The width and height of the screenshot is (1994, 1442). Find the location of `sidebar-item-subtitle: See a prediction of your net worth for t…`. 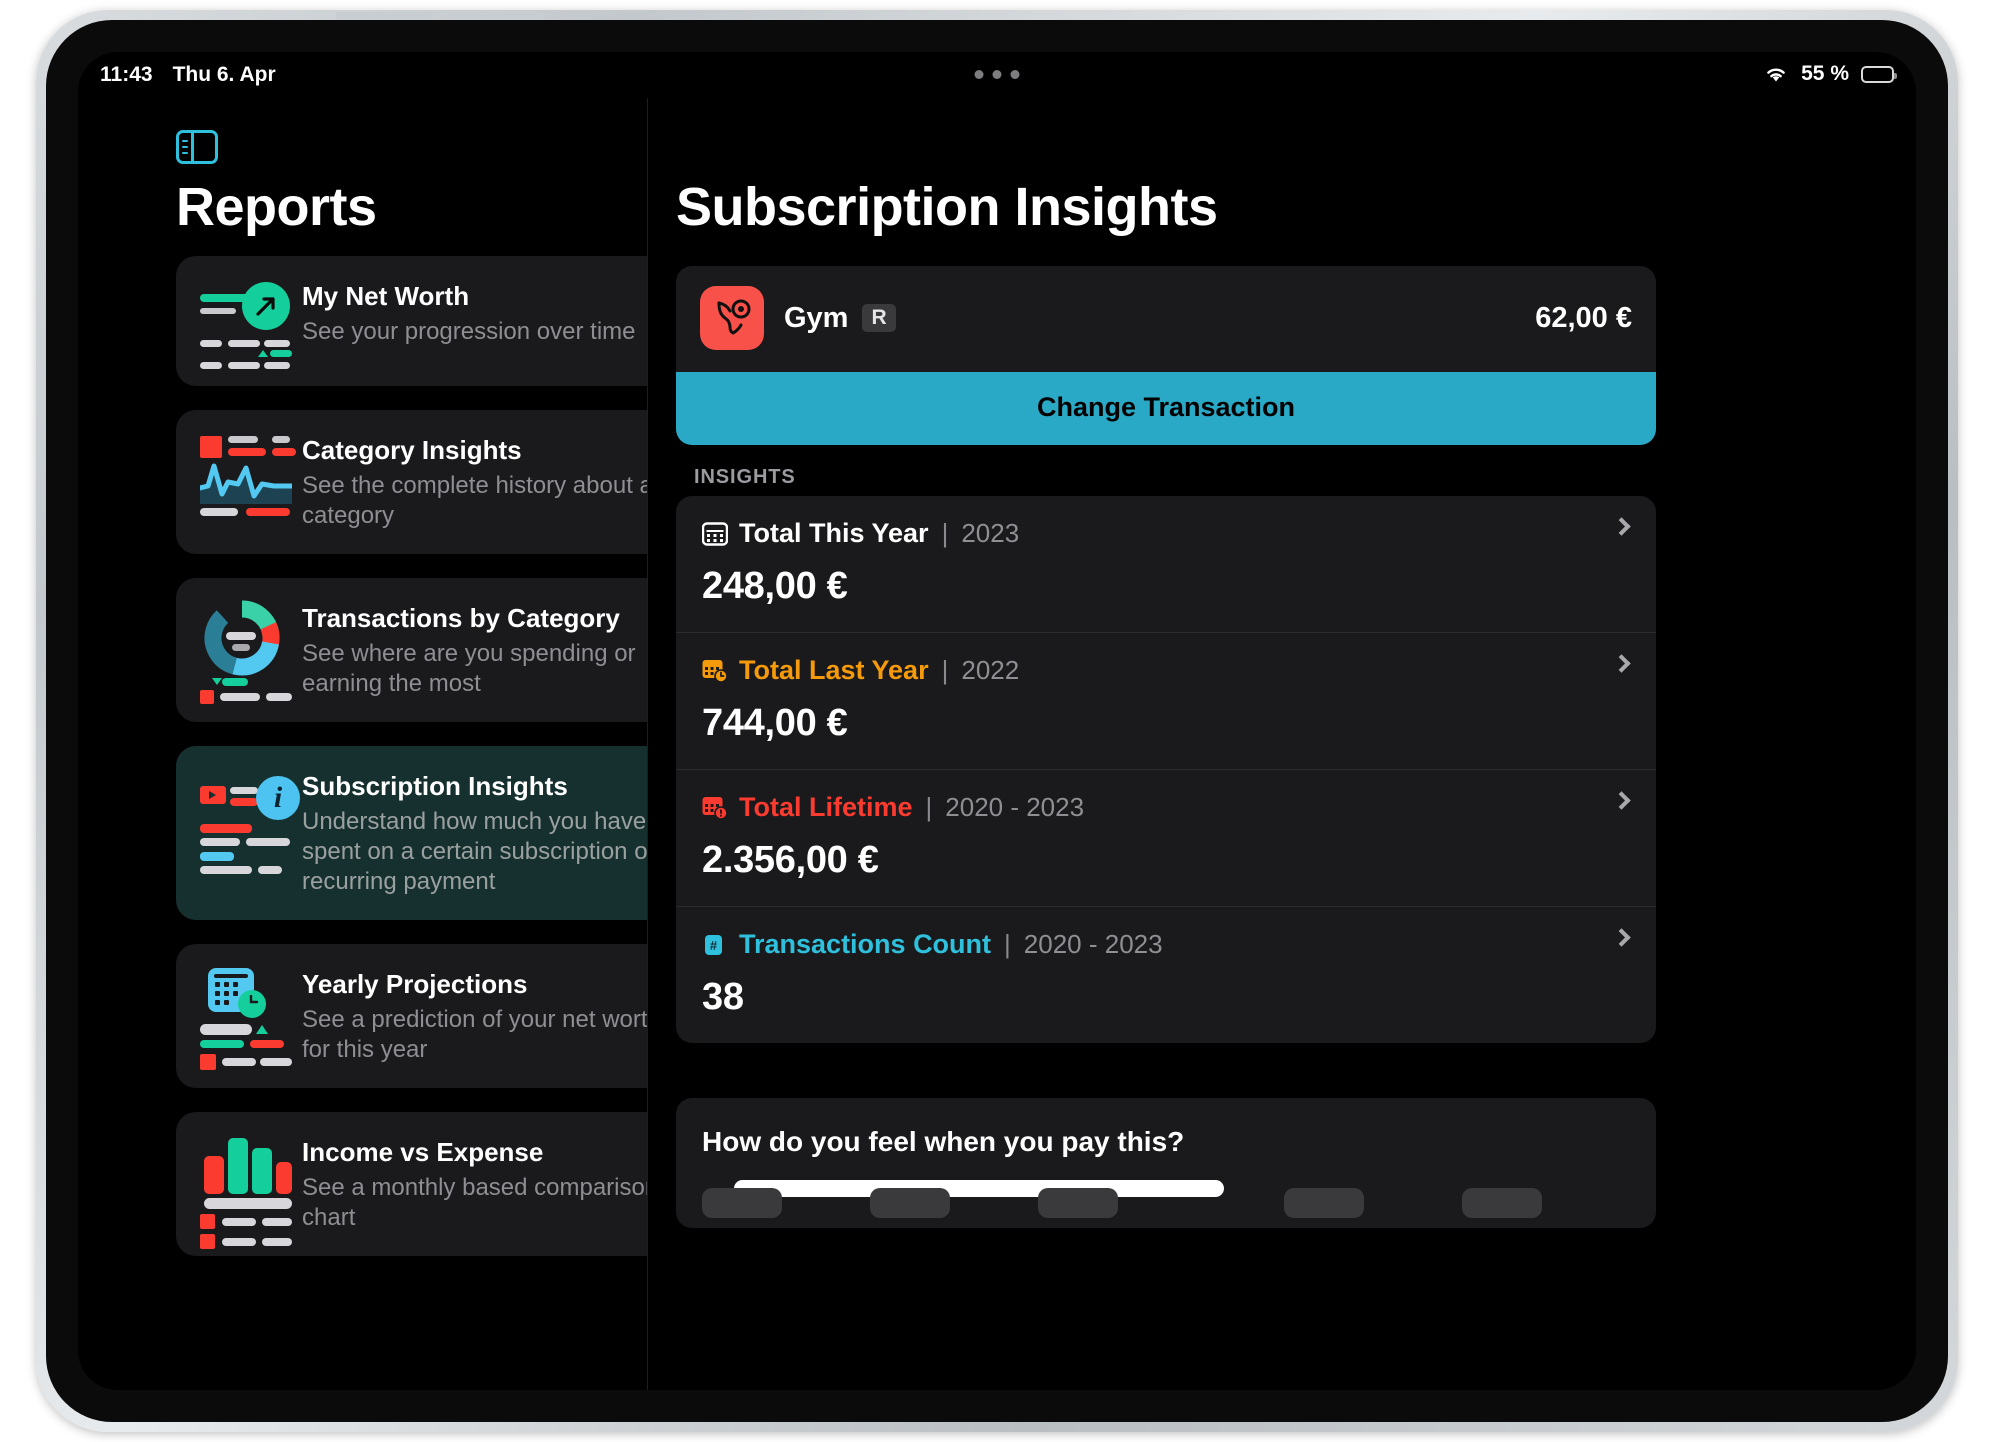

sidebar-item-subtitle: See a prediction of your net worth for t… is located at coordinates (475, 1034).